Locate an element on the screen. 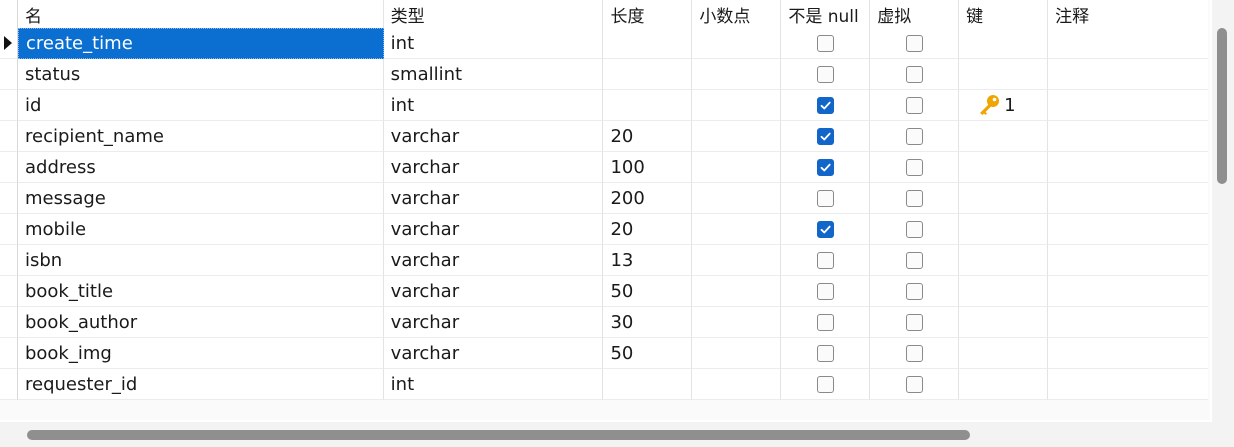 This screenshot has height=447, width=1234. horizontal-scrollbar-thumb is located at coordinates (498, 435).